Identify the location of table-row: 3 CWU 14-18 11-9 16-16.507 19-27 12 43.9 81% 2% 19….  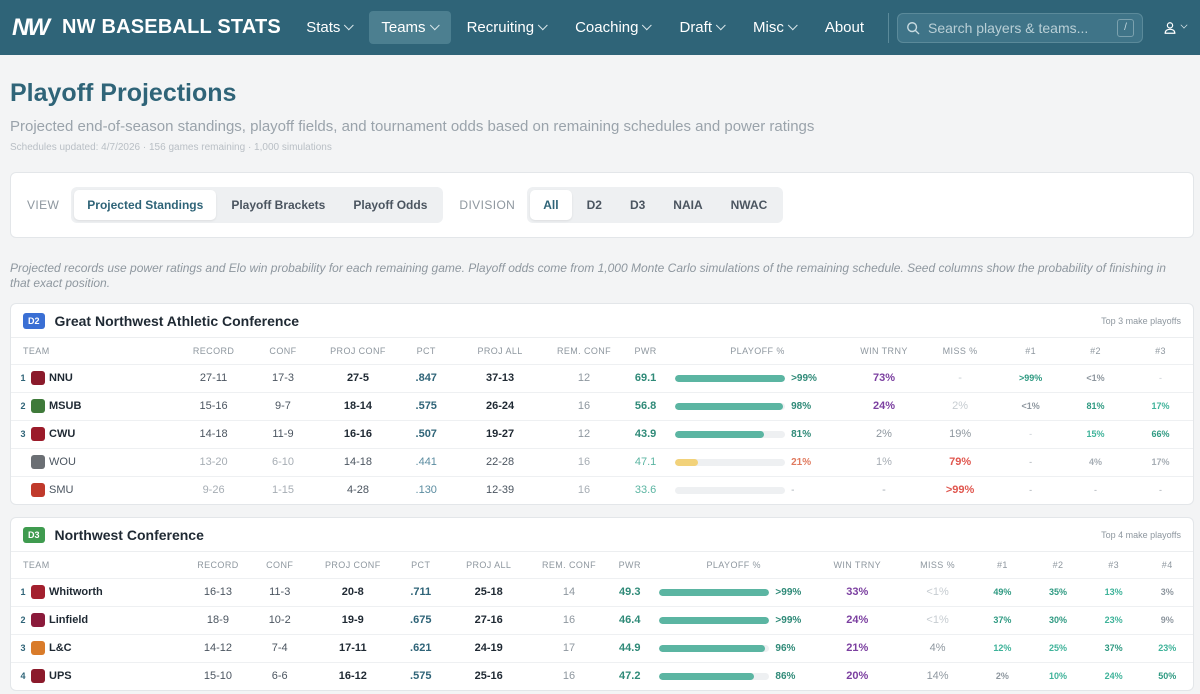
(602, 433).